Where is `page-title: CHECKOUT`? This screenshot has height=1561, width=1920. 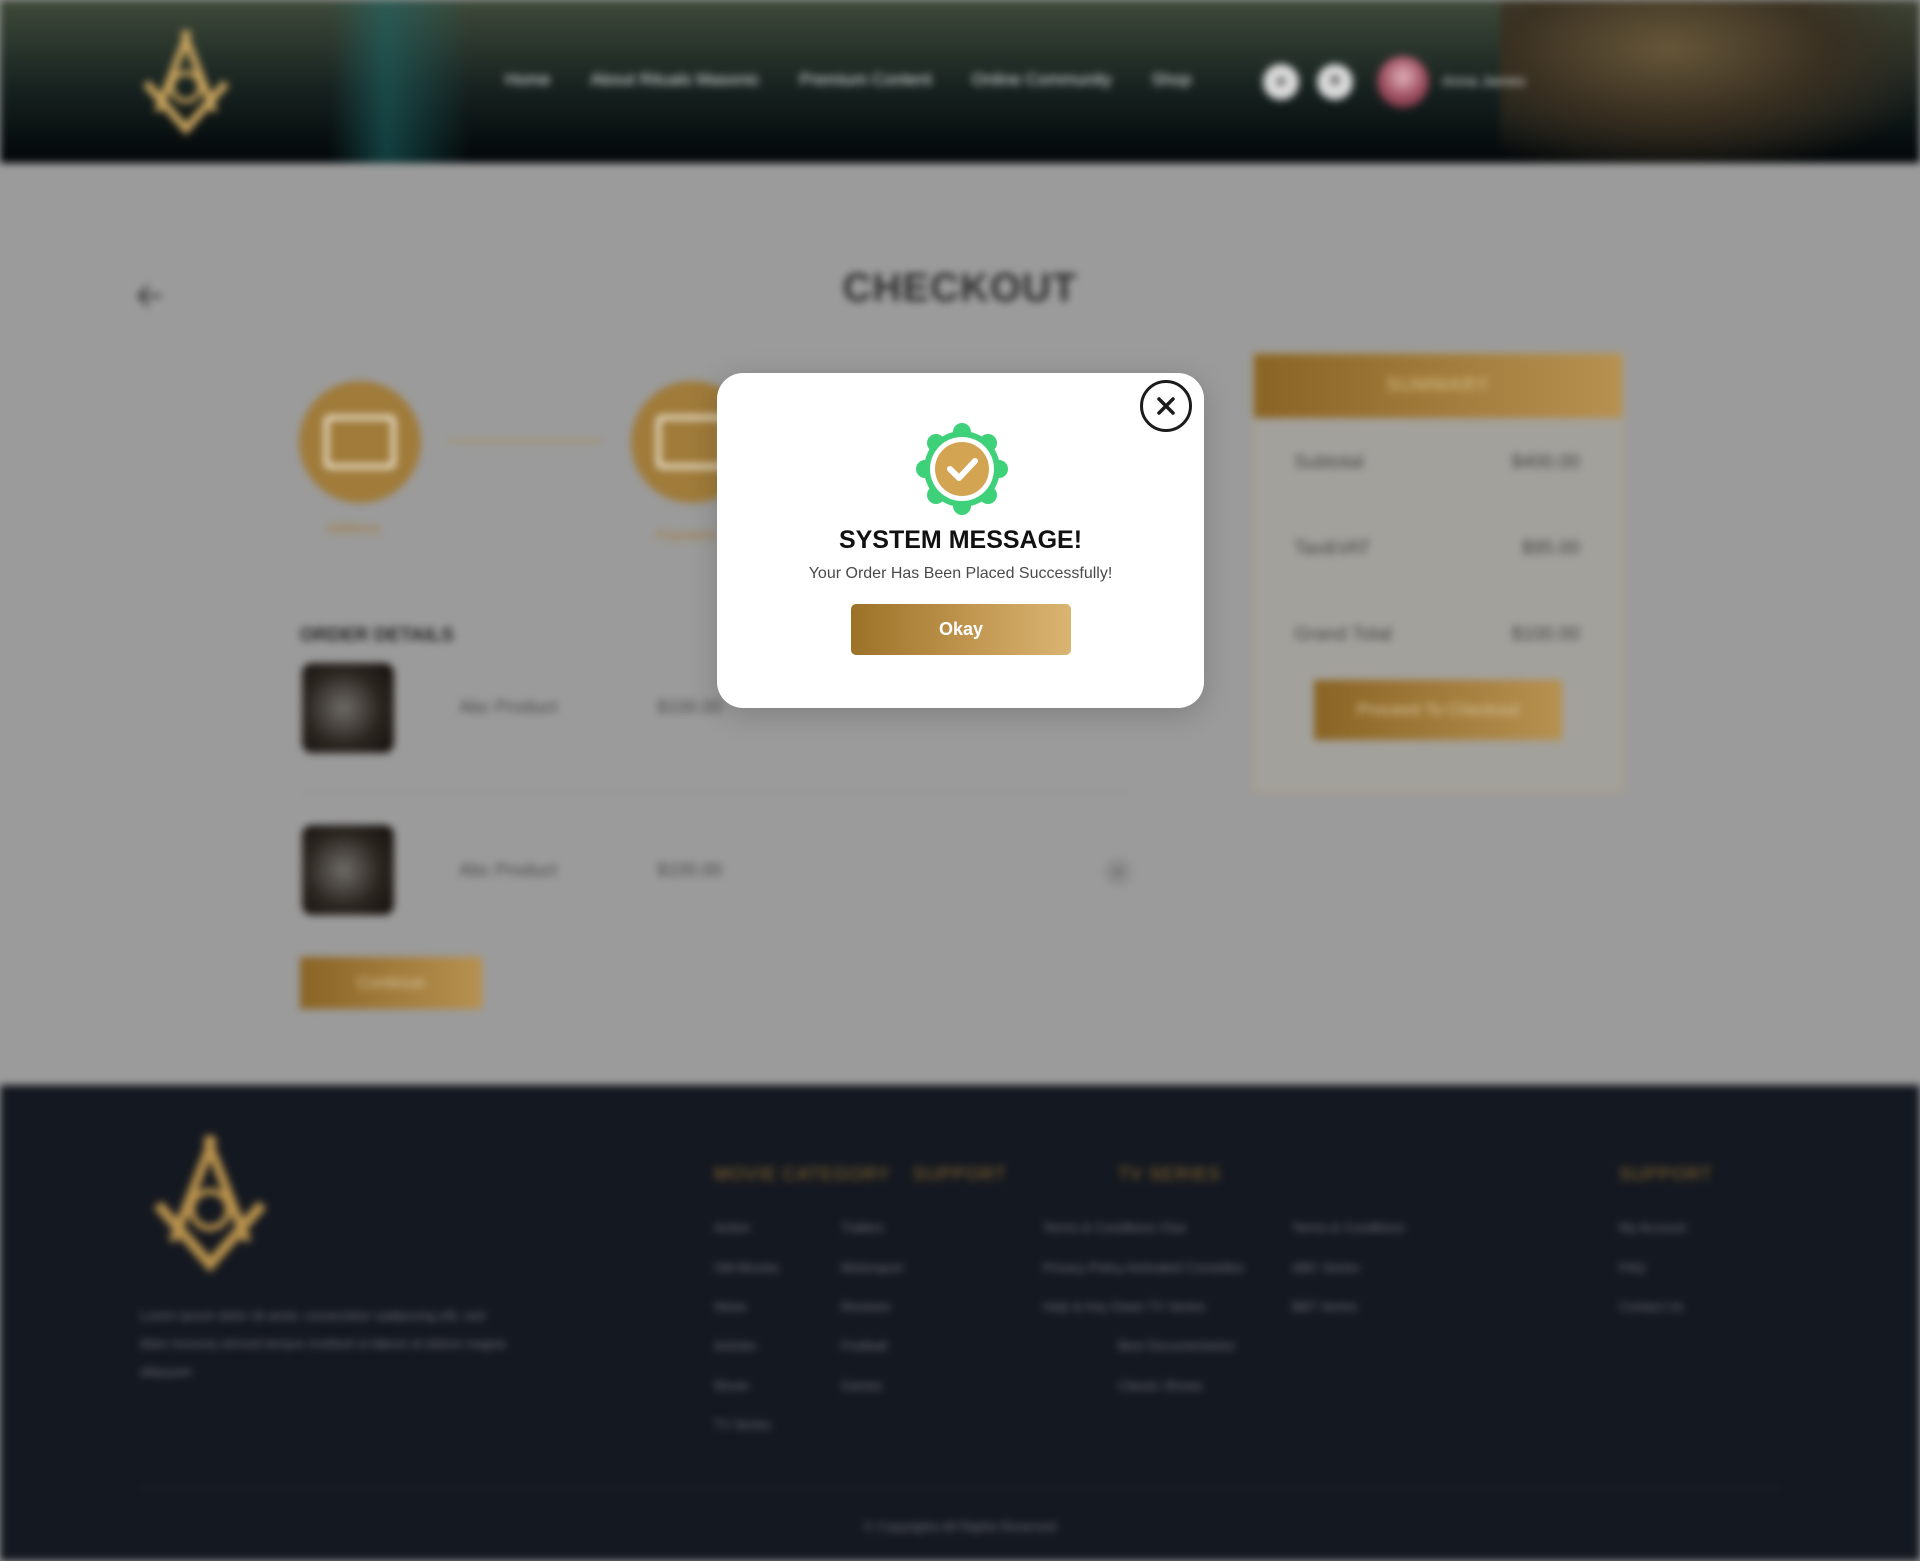
page-title: CHECKOUT is located at coordinates (960, 288).